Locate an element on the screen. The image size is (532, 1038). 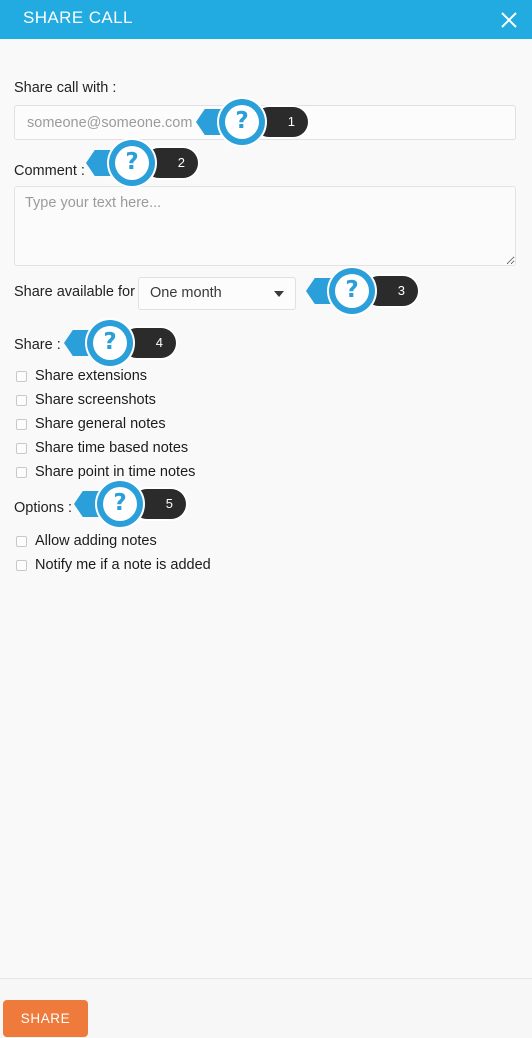
checkbox-row-share-point-in-time-notes: Share point in time notes is located at coordinates (105, 472).